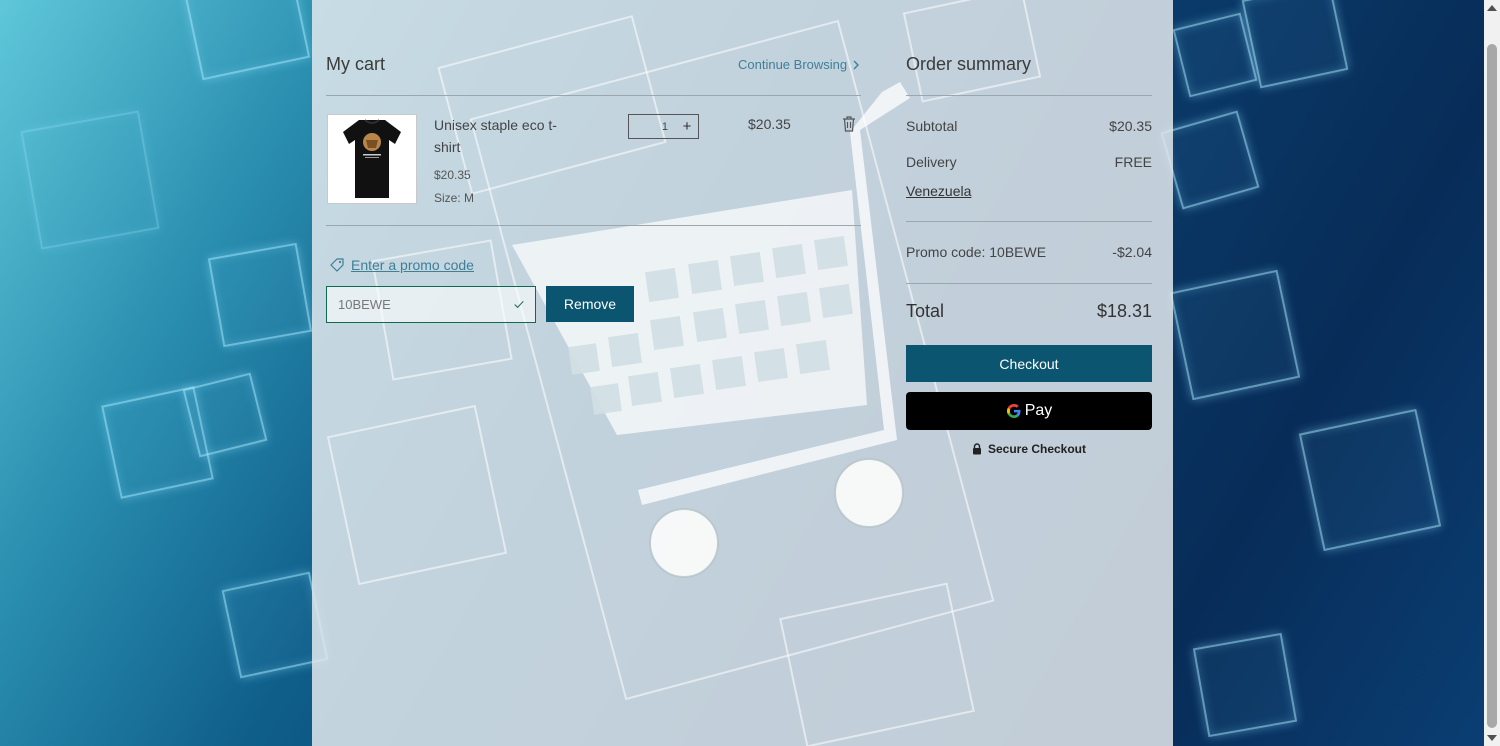  What do you see at coordinates (931, 162) in the screenshot?
I see `delivery-label: Delivery` at bounding box center [931, 162].